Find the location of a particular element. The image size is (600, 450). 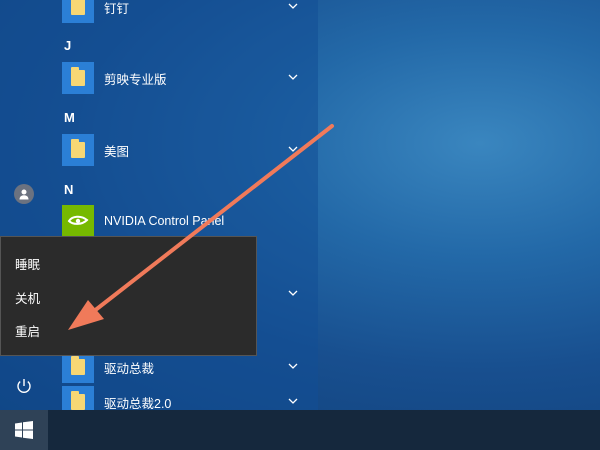

app-label: 钉钉 is located at coordinates (117, 8).